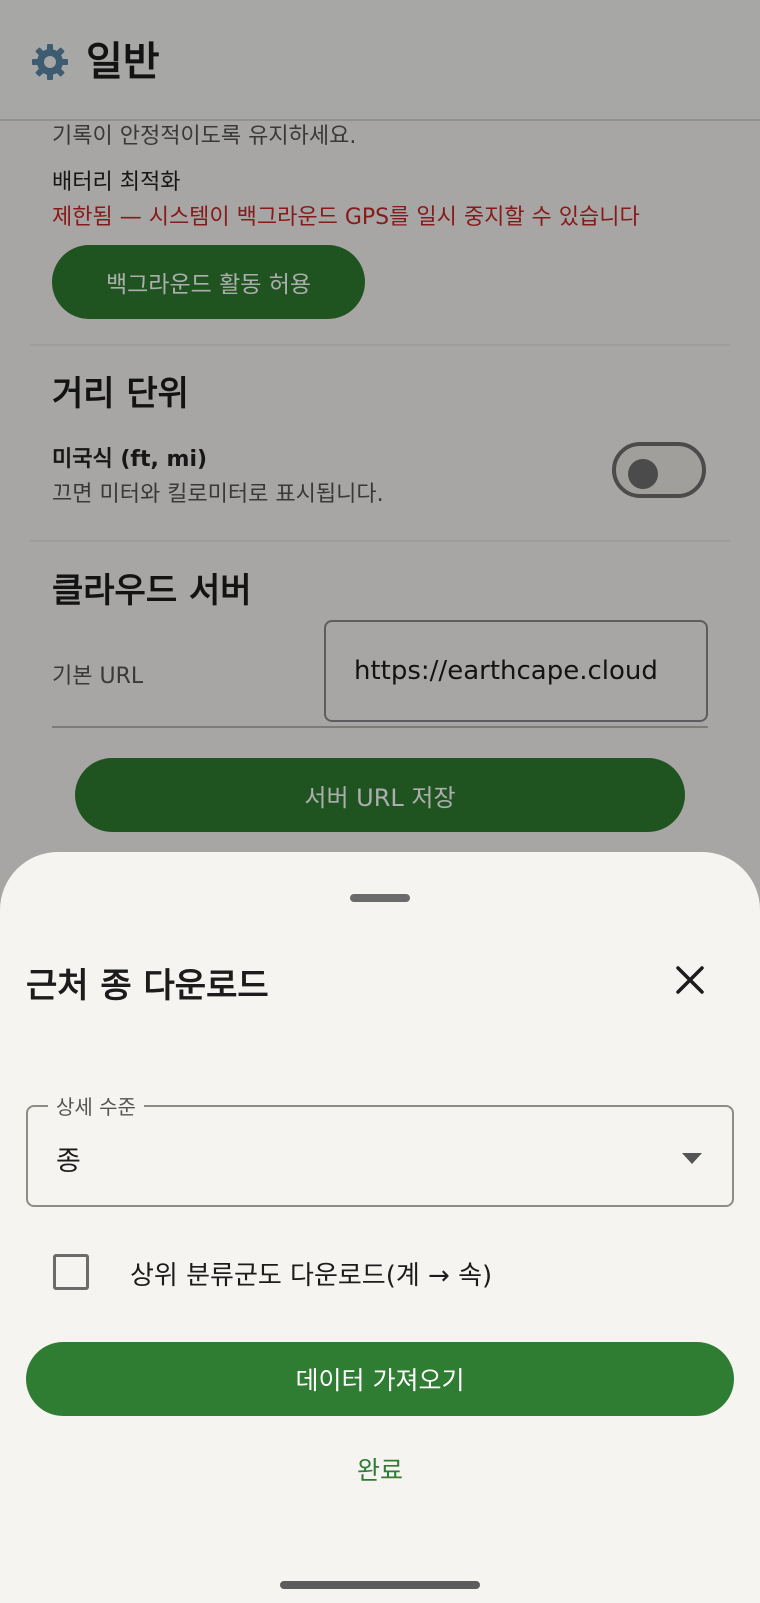 The image size is (760, 1603). What do you see at coordinates (147, 986) in the screenshot?
I see `sheet-title: 근처 종 다운로드` at bounding box center [147, 986].